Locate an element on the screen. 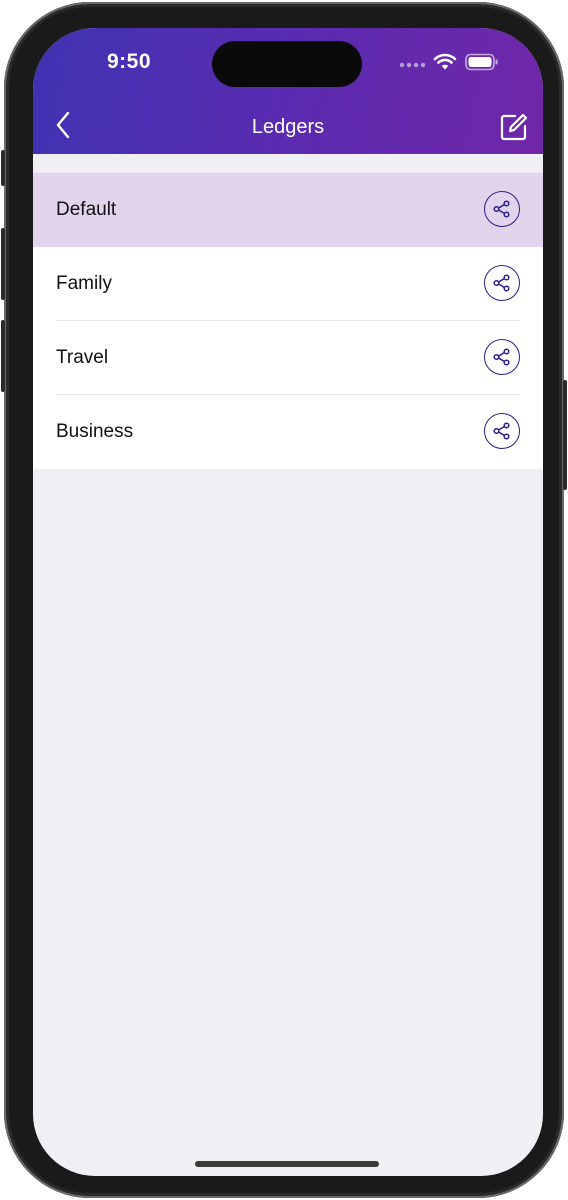 Image resolution: width=568 pixels, height=1200 pixels. nav-header: 9:50 Ledgers is located at coordinates (288, 91).